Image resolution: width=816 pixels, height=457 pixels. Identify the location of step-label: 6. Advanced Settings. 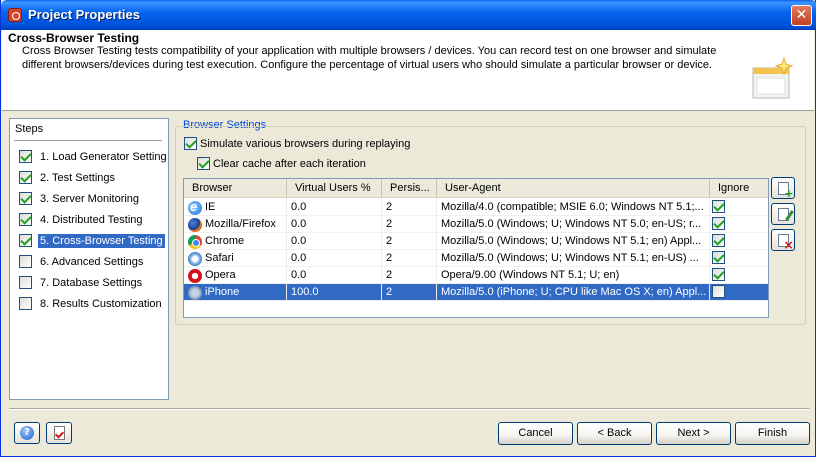
(92, 261).